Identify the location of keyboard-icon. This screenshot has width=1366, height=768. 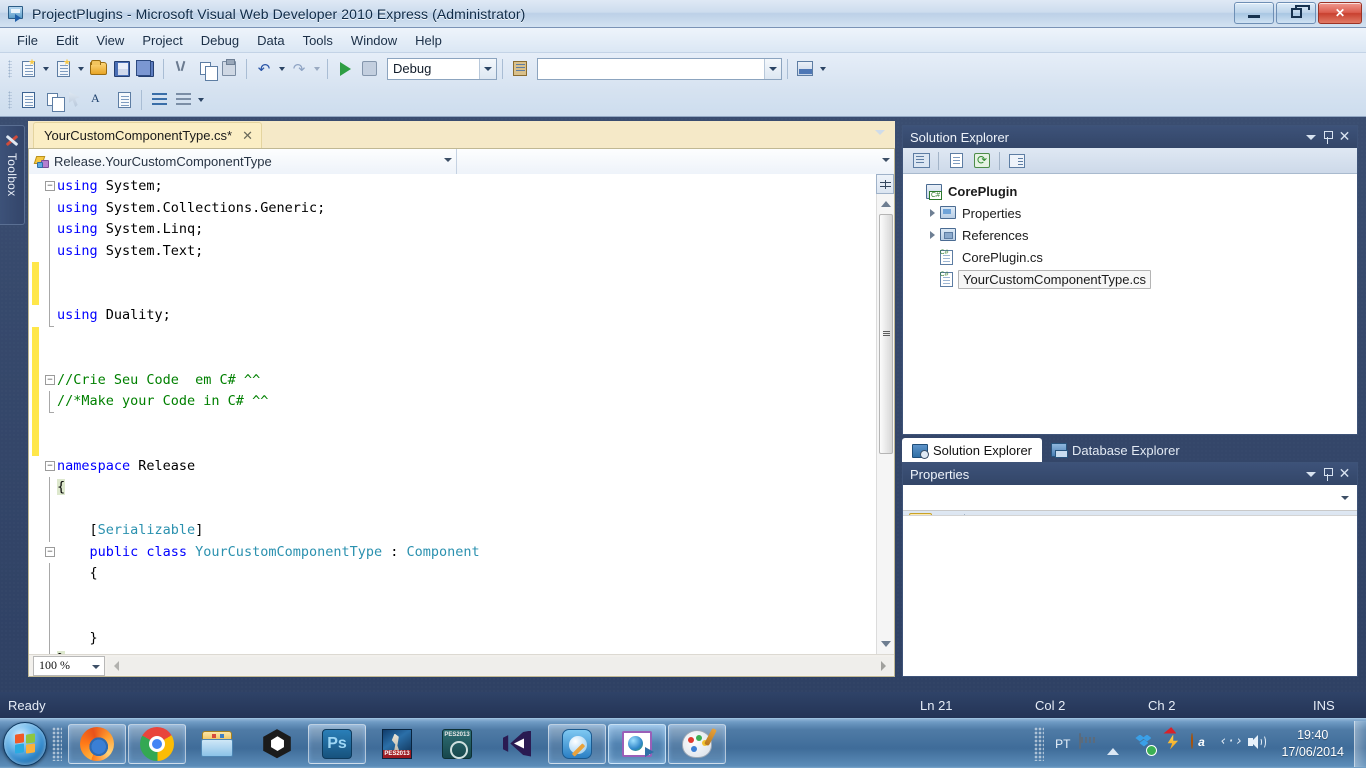
(1089, 743).